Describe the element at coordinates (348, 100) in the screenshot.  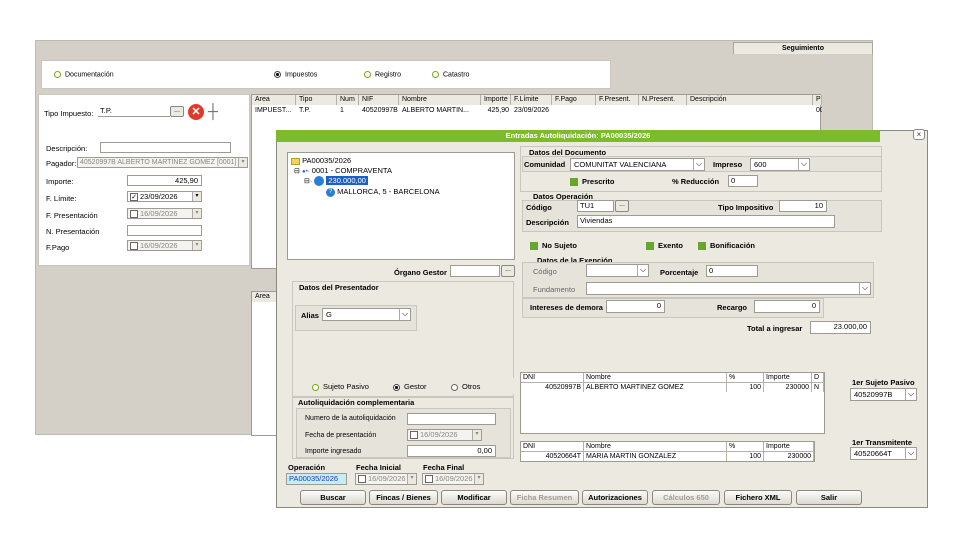
I see `grid-header: Num` at that location.